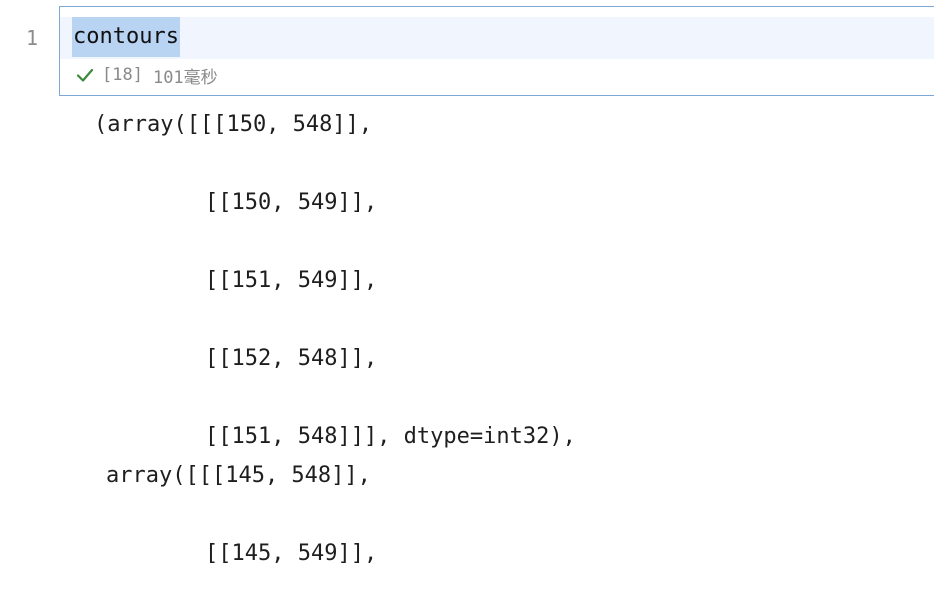  What do you see at coordinates (233, 124) in the screenshot?
I see `output-line: (array([[[150, 548]],` at bounding box center [233, 124].